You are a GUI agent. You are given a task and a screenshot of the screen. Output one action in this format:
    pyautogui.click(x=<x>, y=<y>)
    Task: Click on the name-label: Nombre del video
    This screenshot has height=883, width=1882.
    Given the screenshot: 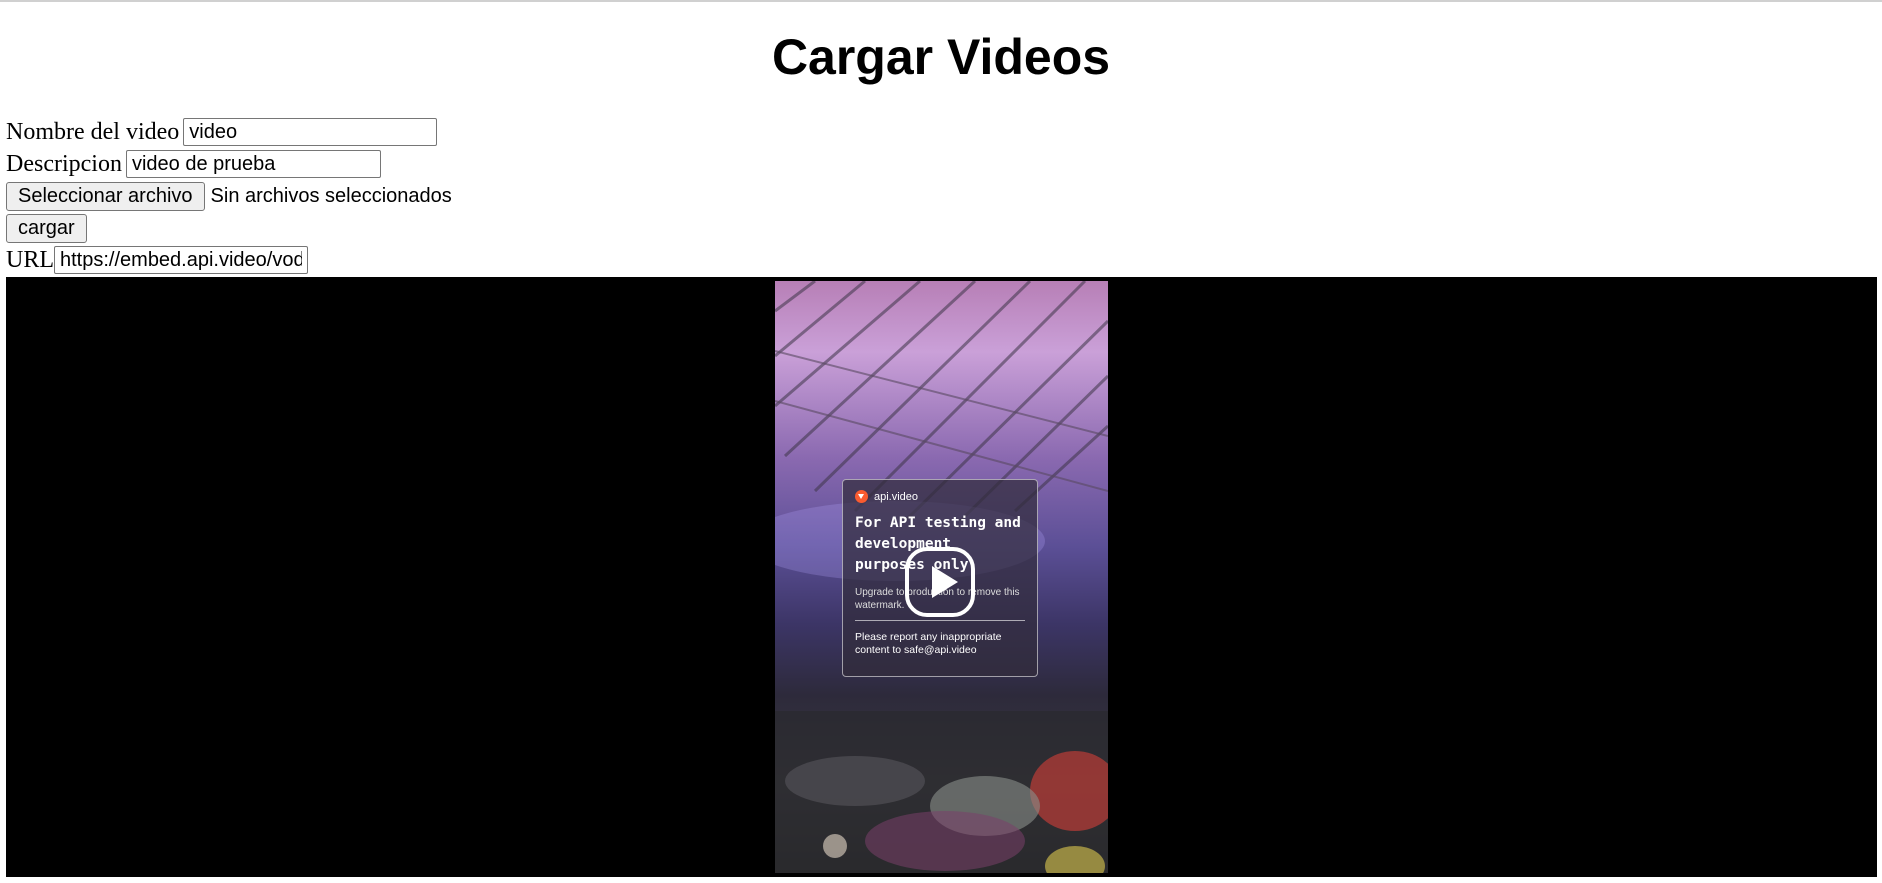 What is the action you would take?
    pyautogui.click(x=93, y=131)
    